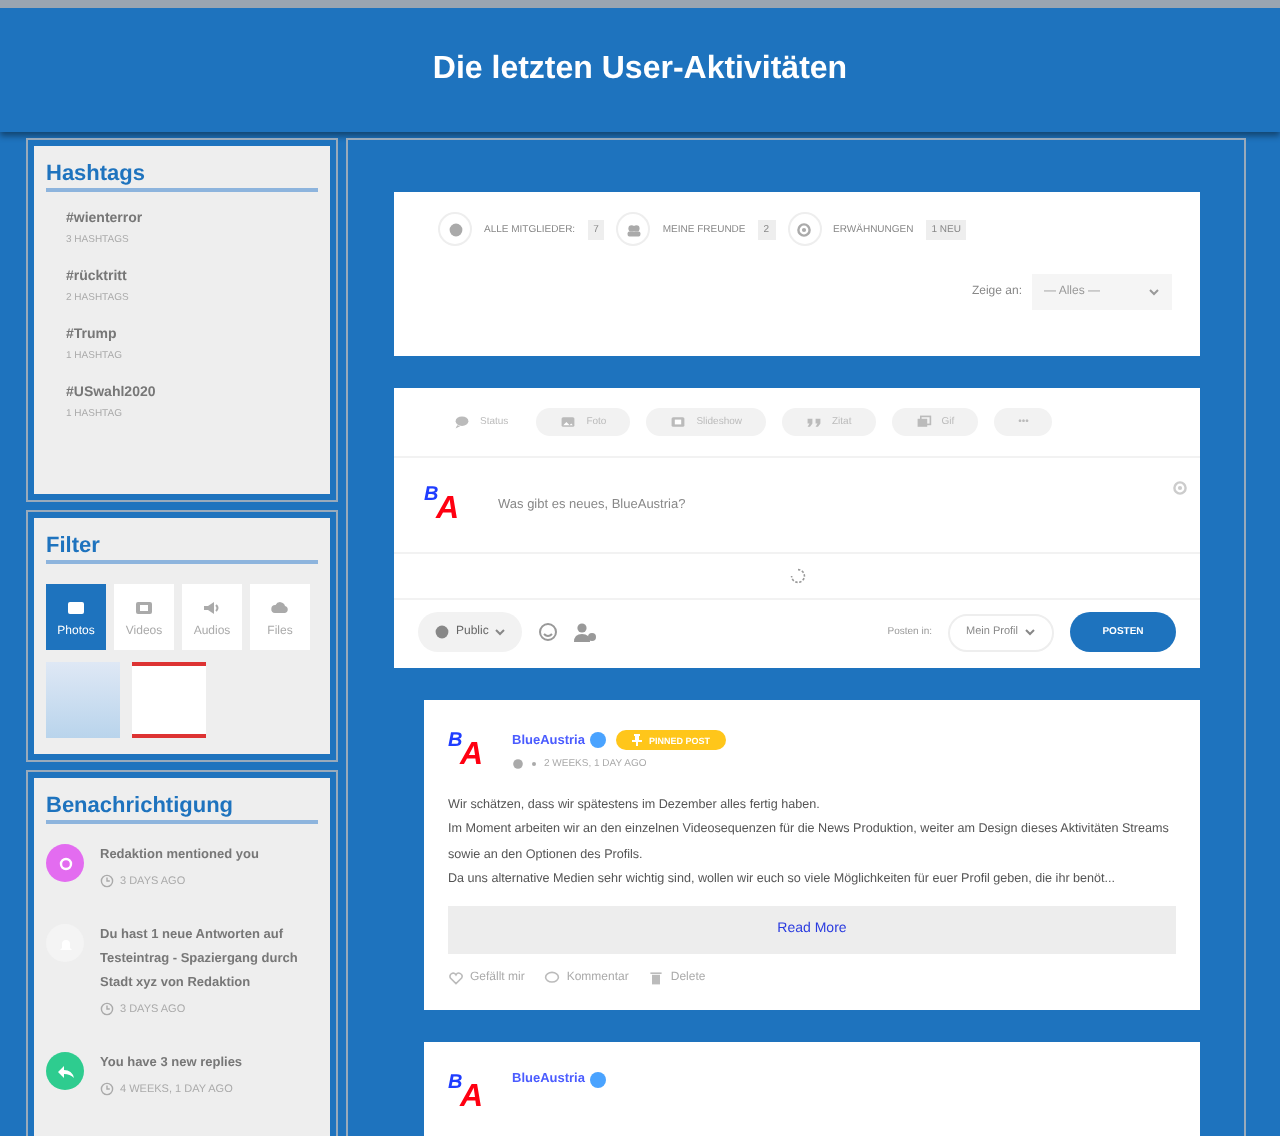 This screenshot has width=1280, height=1136. What do you see at coordinates (640, 70) in the screenshot?
I see `page-title: Die letzten User-Aktivitäten` at bounding box center [640, 70].